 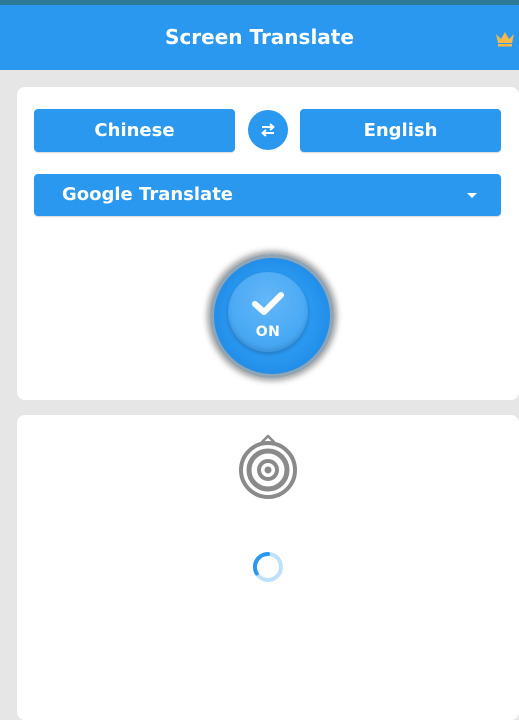 I want to click on loading-spinner-icon, so click(x=268, y=566).